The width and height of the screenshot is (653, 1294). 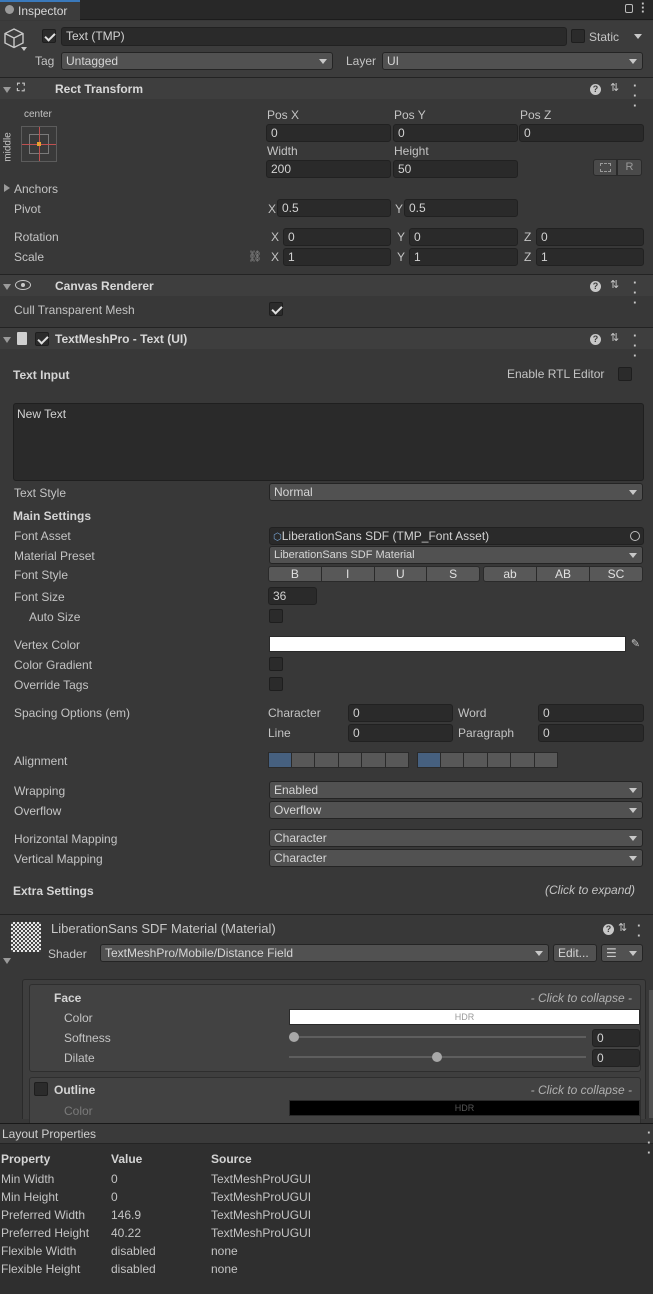 What do you see at coordinates (42, 339) in the screenshot?
I see `tmp-enabled-checkbox` at bounding box center [42, 339].